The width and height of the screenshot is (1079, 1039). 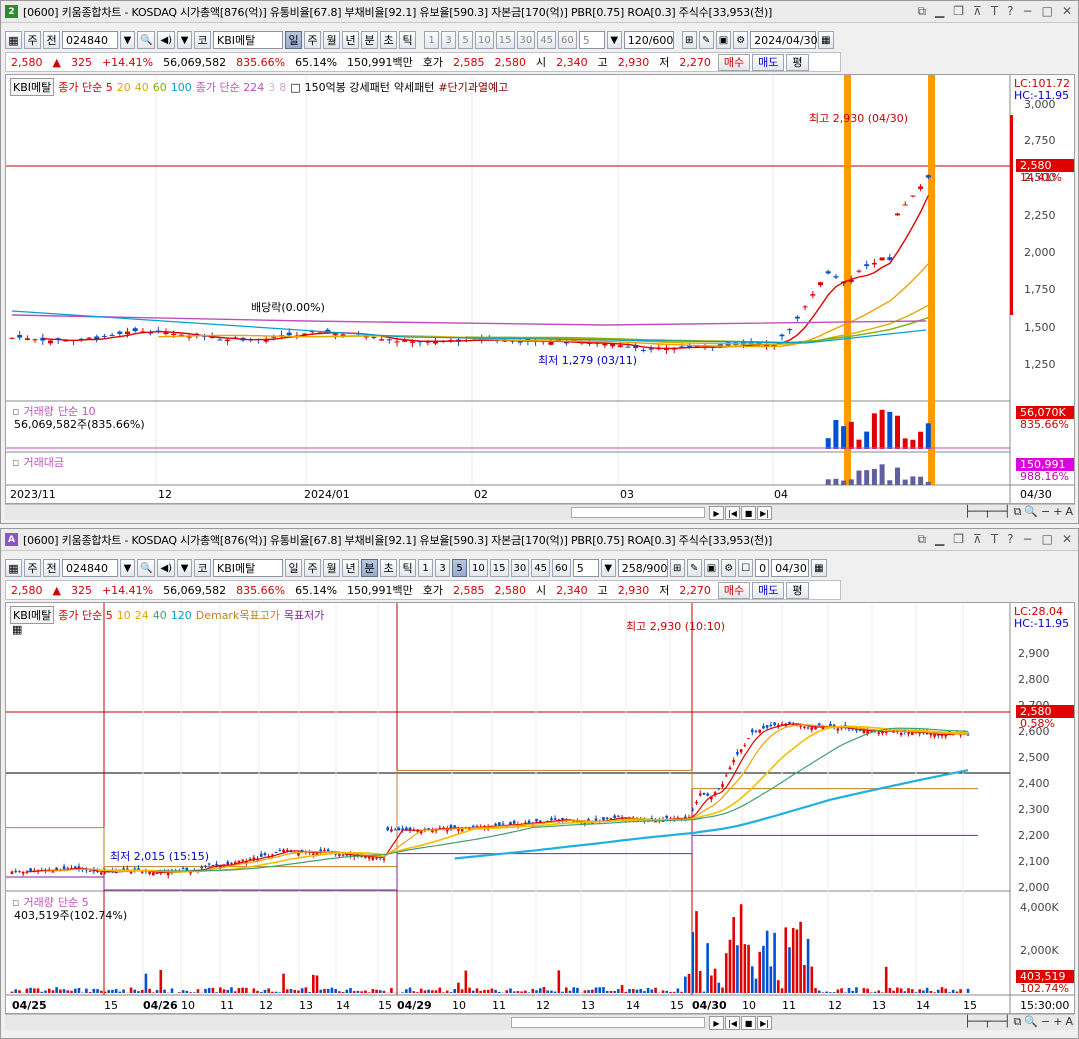 What do you see at coordinates (294, 40) in the screenshot?
I see `tab-day: 일` at bounding box center [294, 40].